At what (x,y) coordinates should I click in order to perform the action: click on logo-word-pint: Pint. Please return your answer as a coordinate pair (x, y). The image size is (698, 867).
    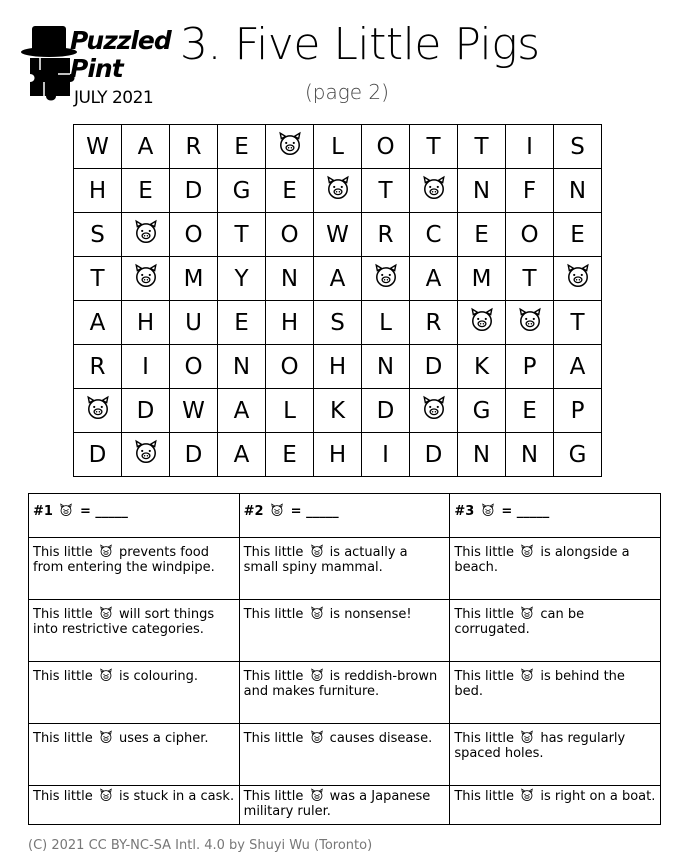
    Looking at the image, I should click on (97, 68).